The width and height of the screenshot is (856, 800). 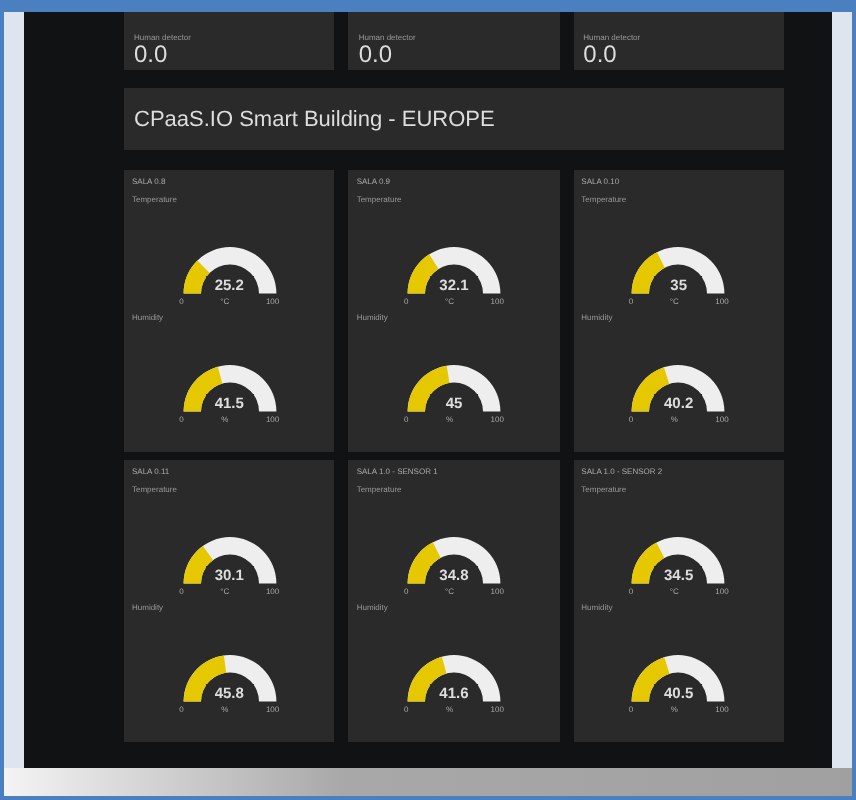 I want to click on horizontal-scrollbar, so click(x=428, y=782).